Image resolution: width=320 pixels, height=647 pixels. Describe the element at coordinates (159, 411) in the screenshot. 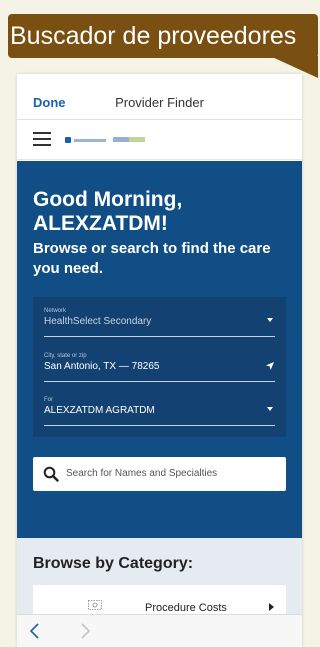

I see `for-select: For ALEXZATDM AGRATDM` at that location.